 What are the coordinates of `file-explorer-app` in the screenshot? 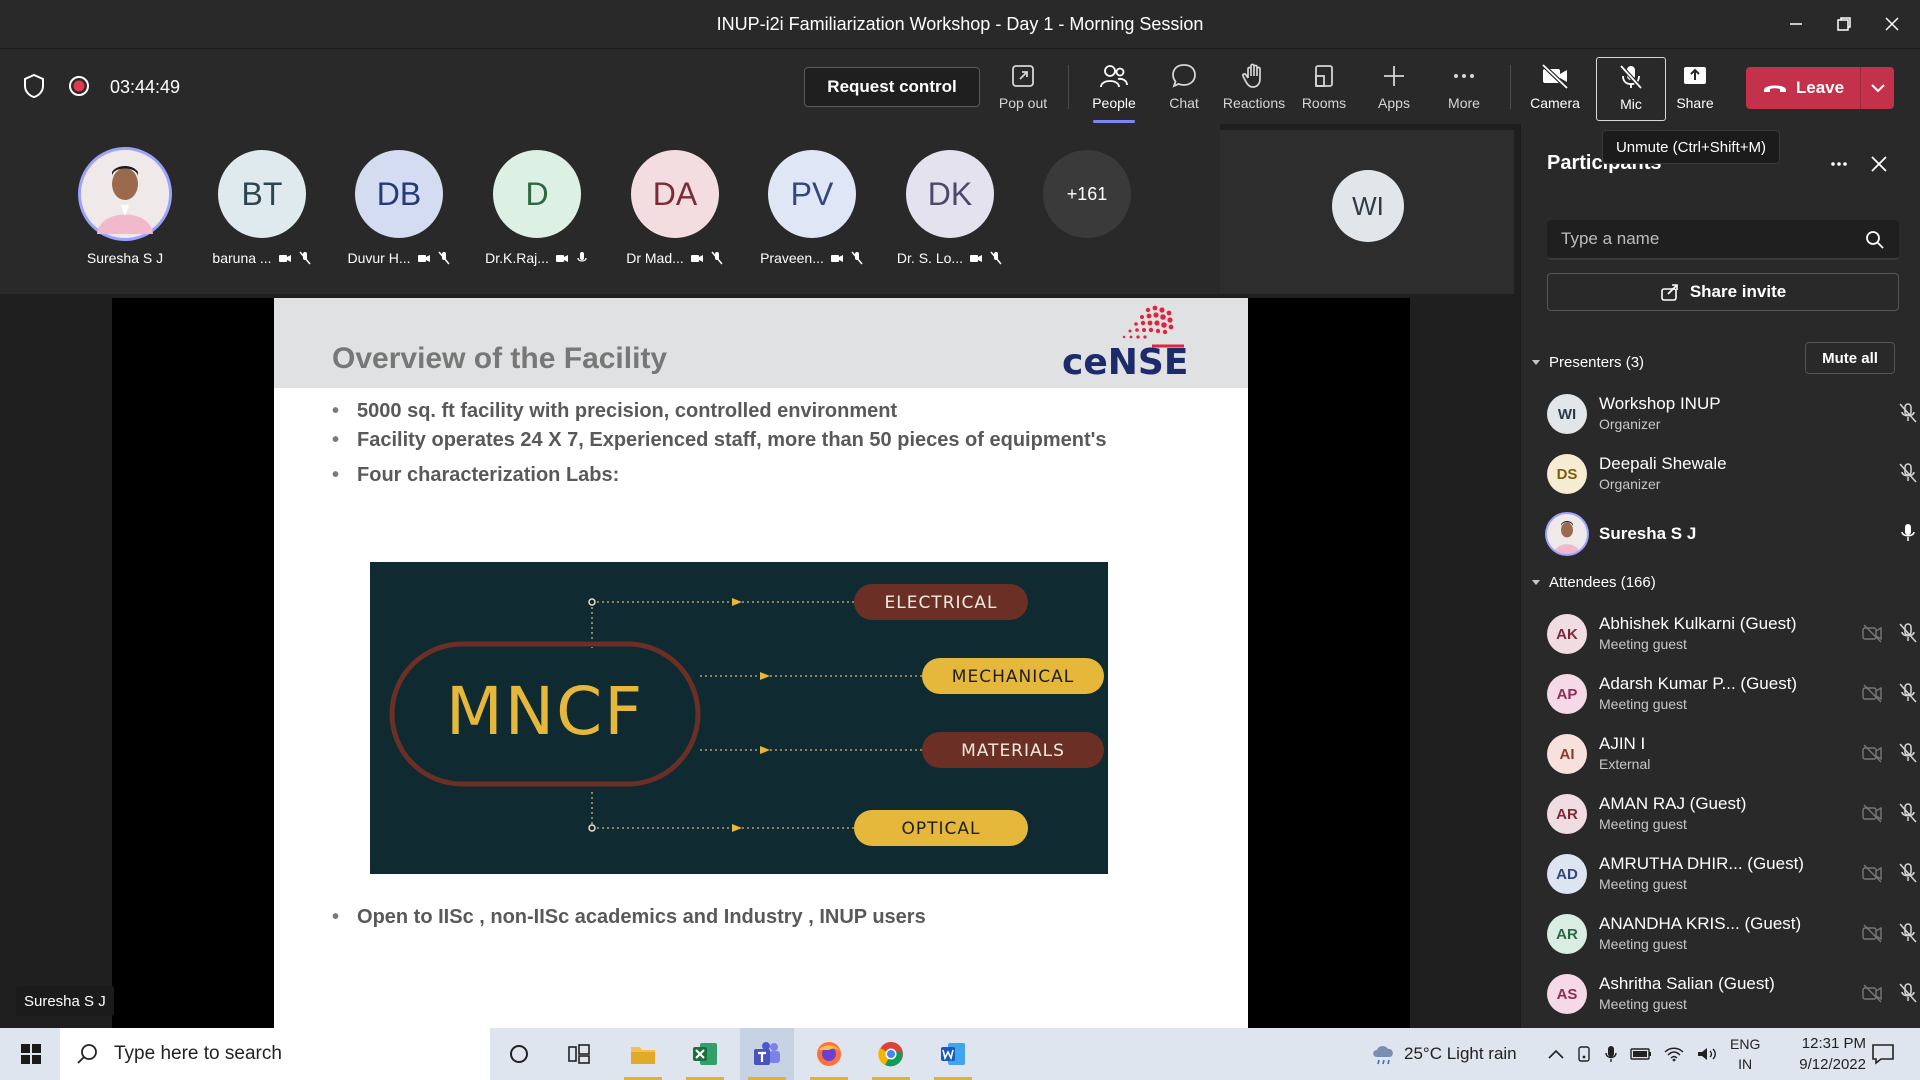 It's located at (643, 1054).